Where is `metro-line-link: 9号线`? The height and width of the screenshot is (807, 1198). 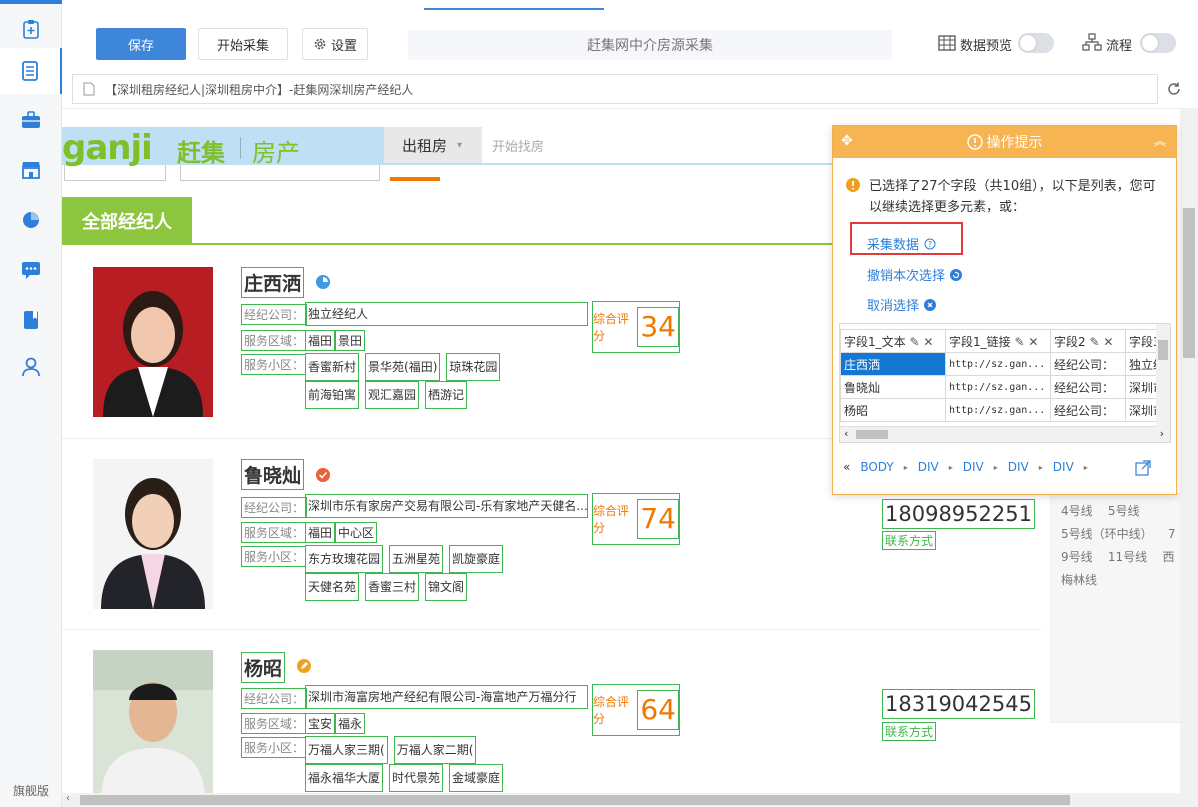 metro-line-link: 9号线 is located at coordinates (1077, 557).